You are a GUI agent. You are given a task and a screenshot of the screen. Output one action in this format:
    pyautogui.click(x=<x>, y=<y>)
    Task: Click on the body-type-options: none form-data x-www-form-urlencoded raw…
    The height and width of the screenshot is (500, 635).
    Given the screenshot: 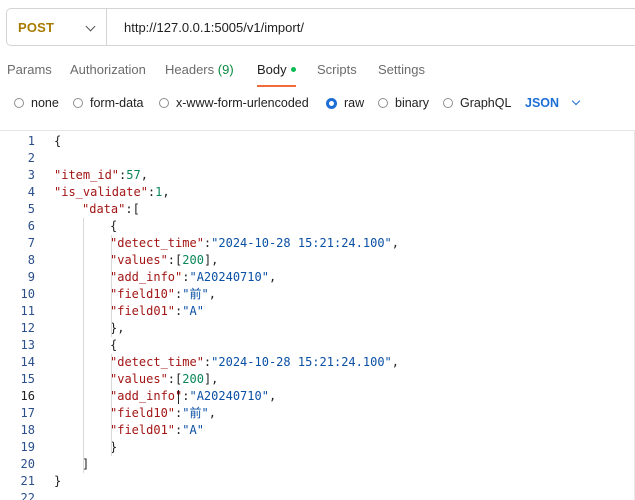 What is the action you would take?
    pyautogui.click(x=324, y=105)
    